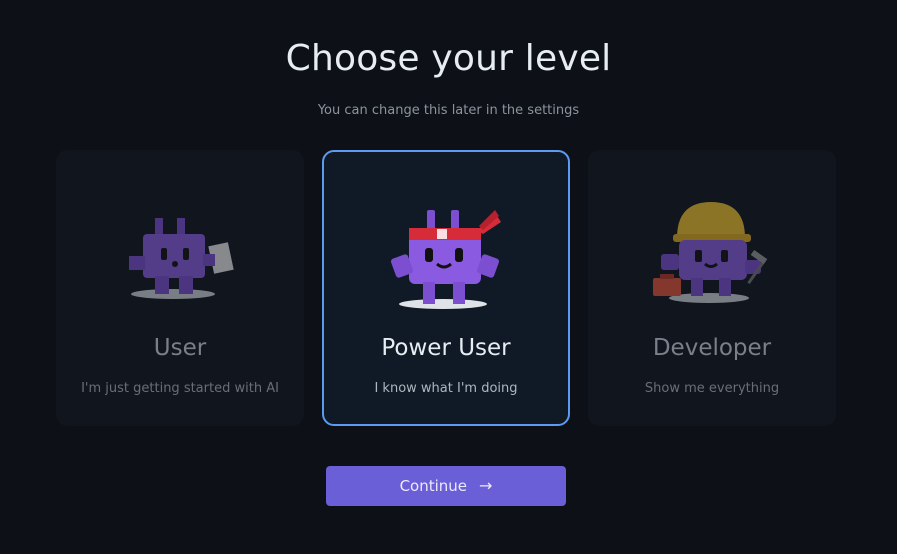 The height and width of the screenshot is (554, 897). I want to click on level-description: I'm just getting started with AI, so click(180, 388).